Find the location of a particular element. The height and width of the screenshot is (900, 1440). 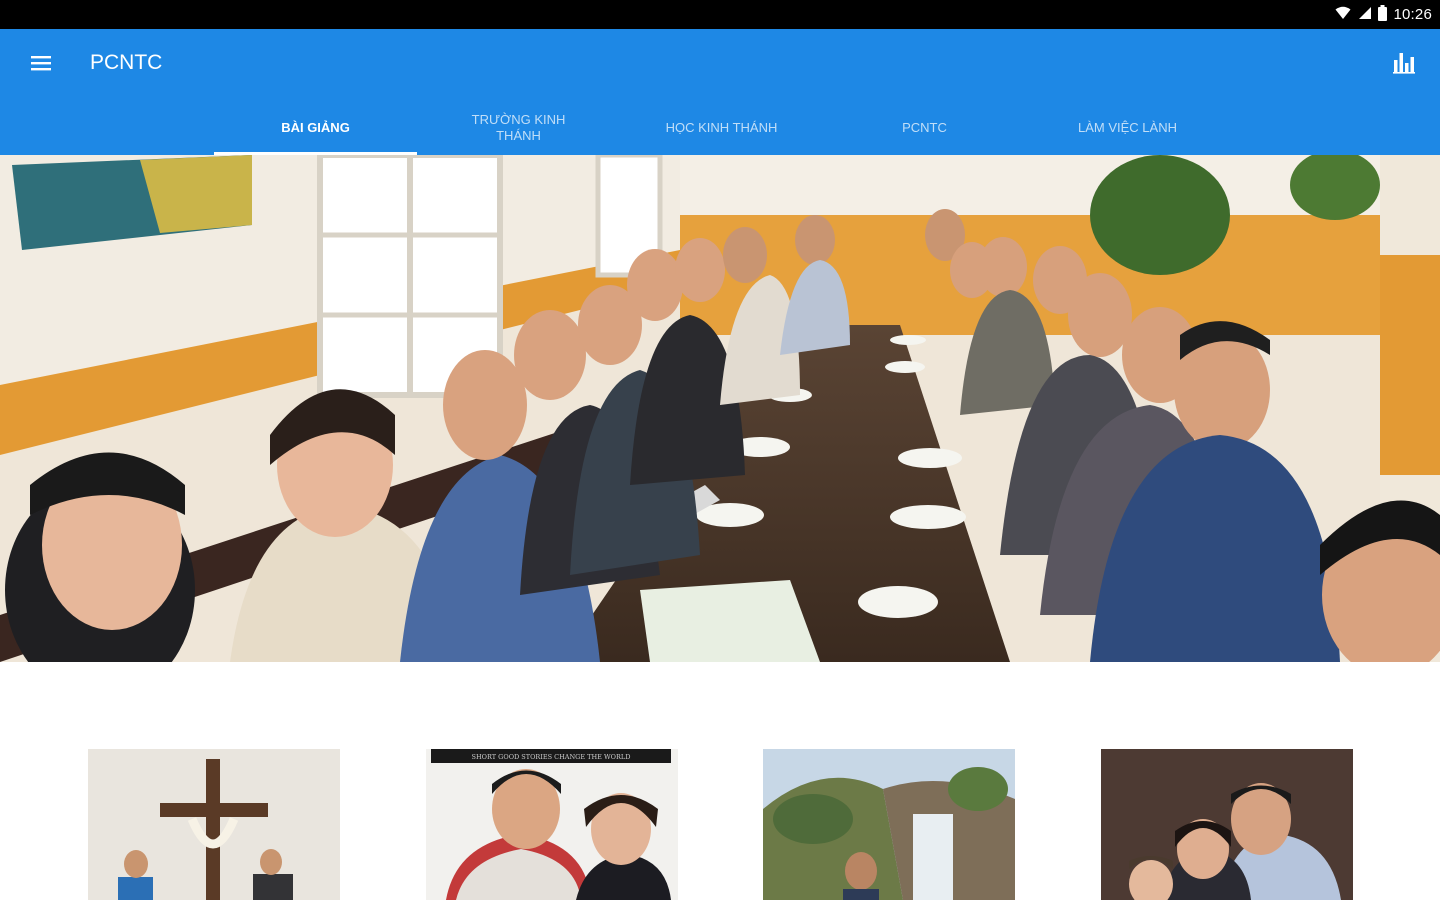

tab-label: HỌC KINH THÁNH is located at coordinates (721, 127).